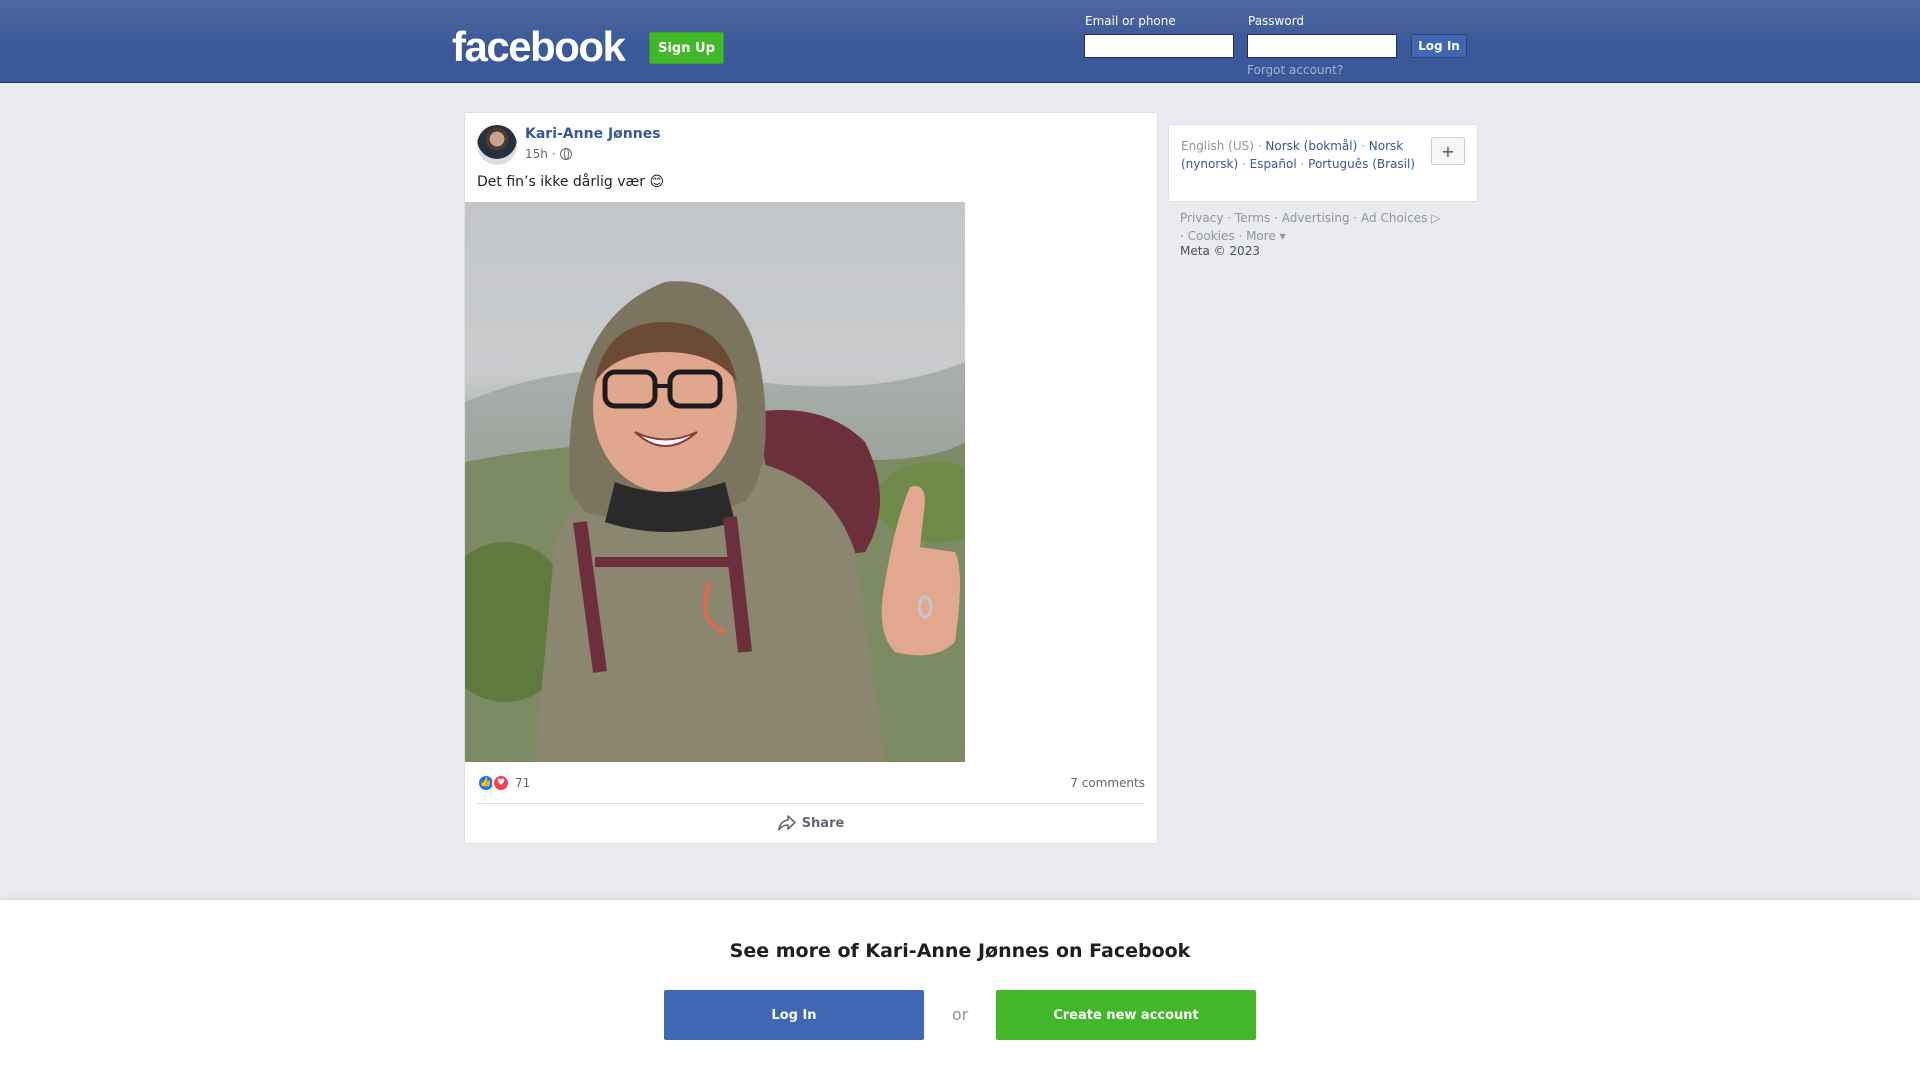 The image size is (1920, 1080). Describe the element at coordinates (1361, 164) in the screenshot. I see `language-link-portugues: Português (Brasil)` at that location.